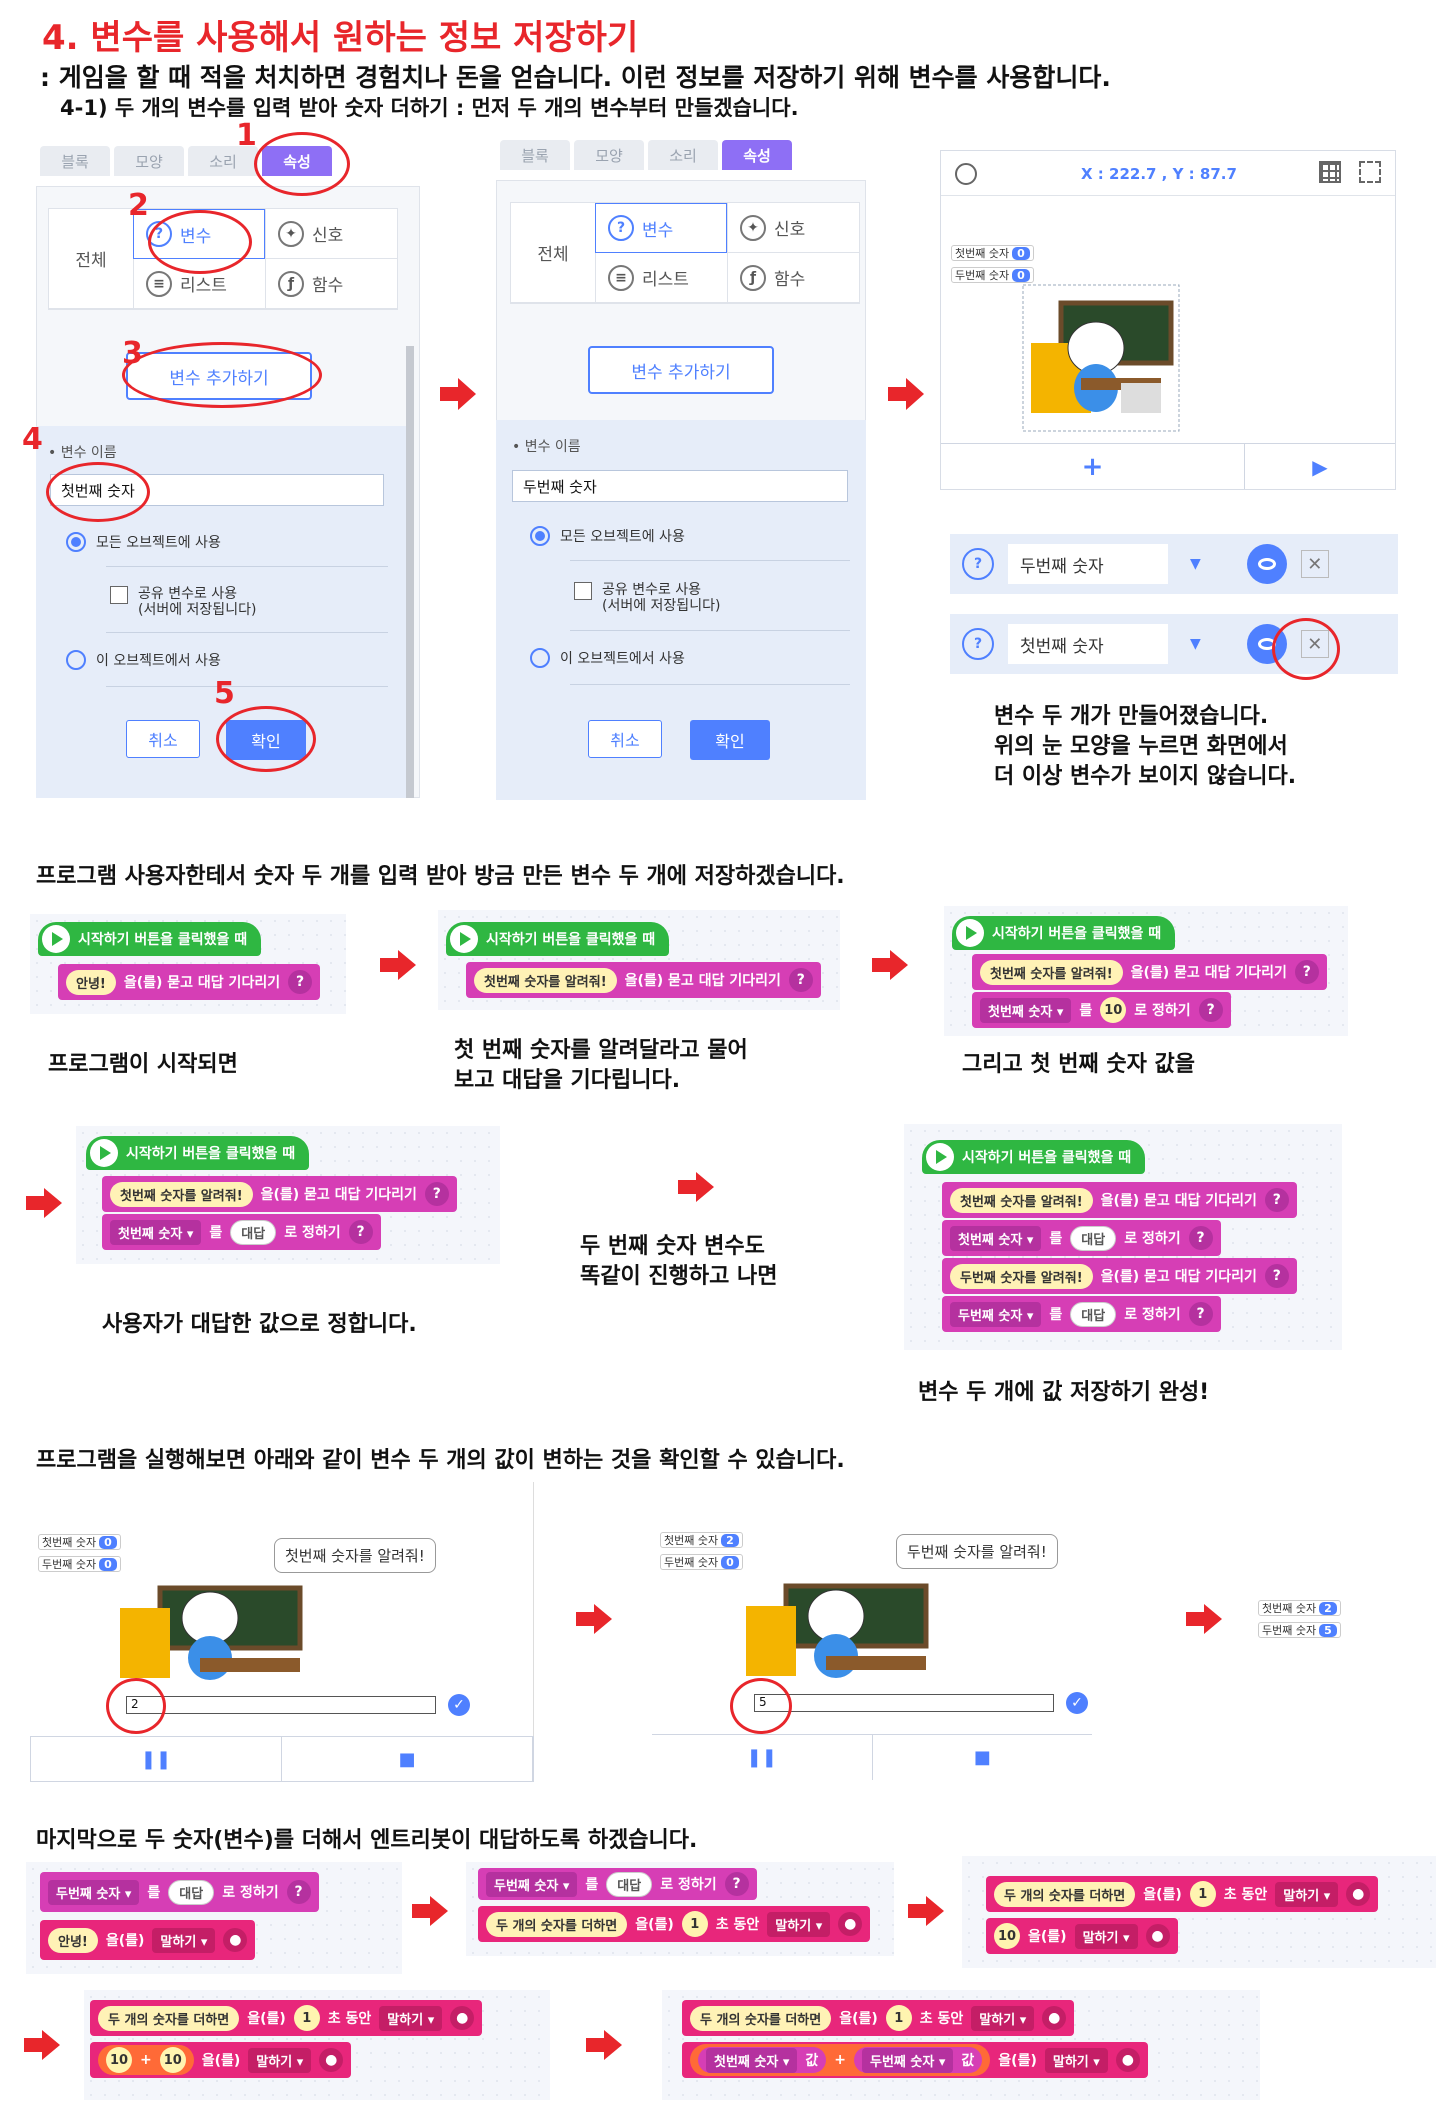 The width and height of the screenshot is (1436, 2103). I want to click on add-operator-block: 첫번째 숫자 ▾ 값 + 두번째 숫자 ▾ 값, so click(840, 2060).